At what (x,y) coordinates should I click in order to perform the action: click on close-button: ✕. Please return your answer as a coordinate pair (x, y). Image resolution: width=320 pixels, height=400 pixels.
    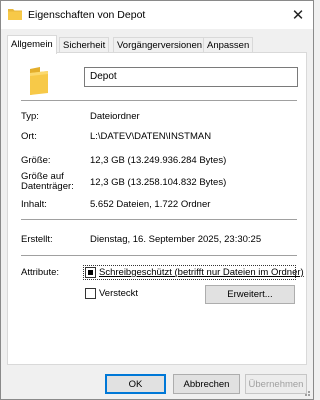
    Looking at the image, I should click on (298, 15).